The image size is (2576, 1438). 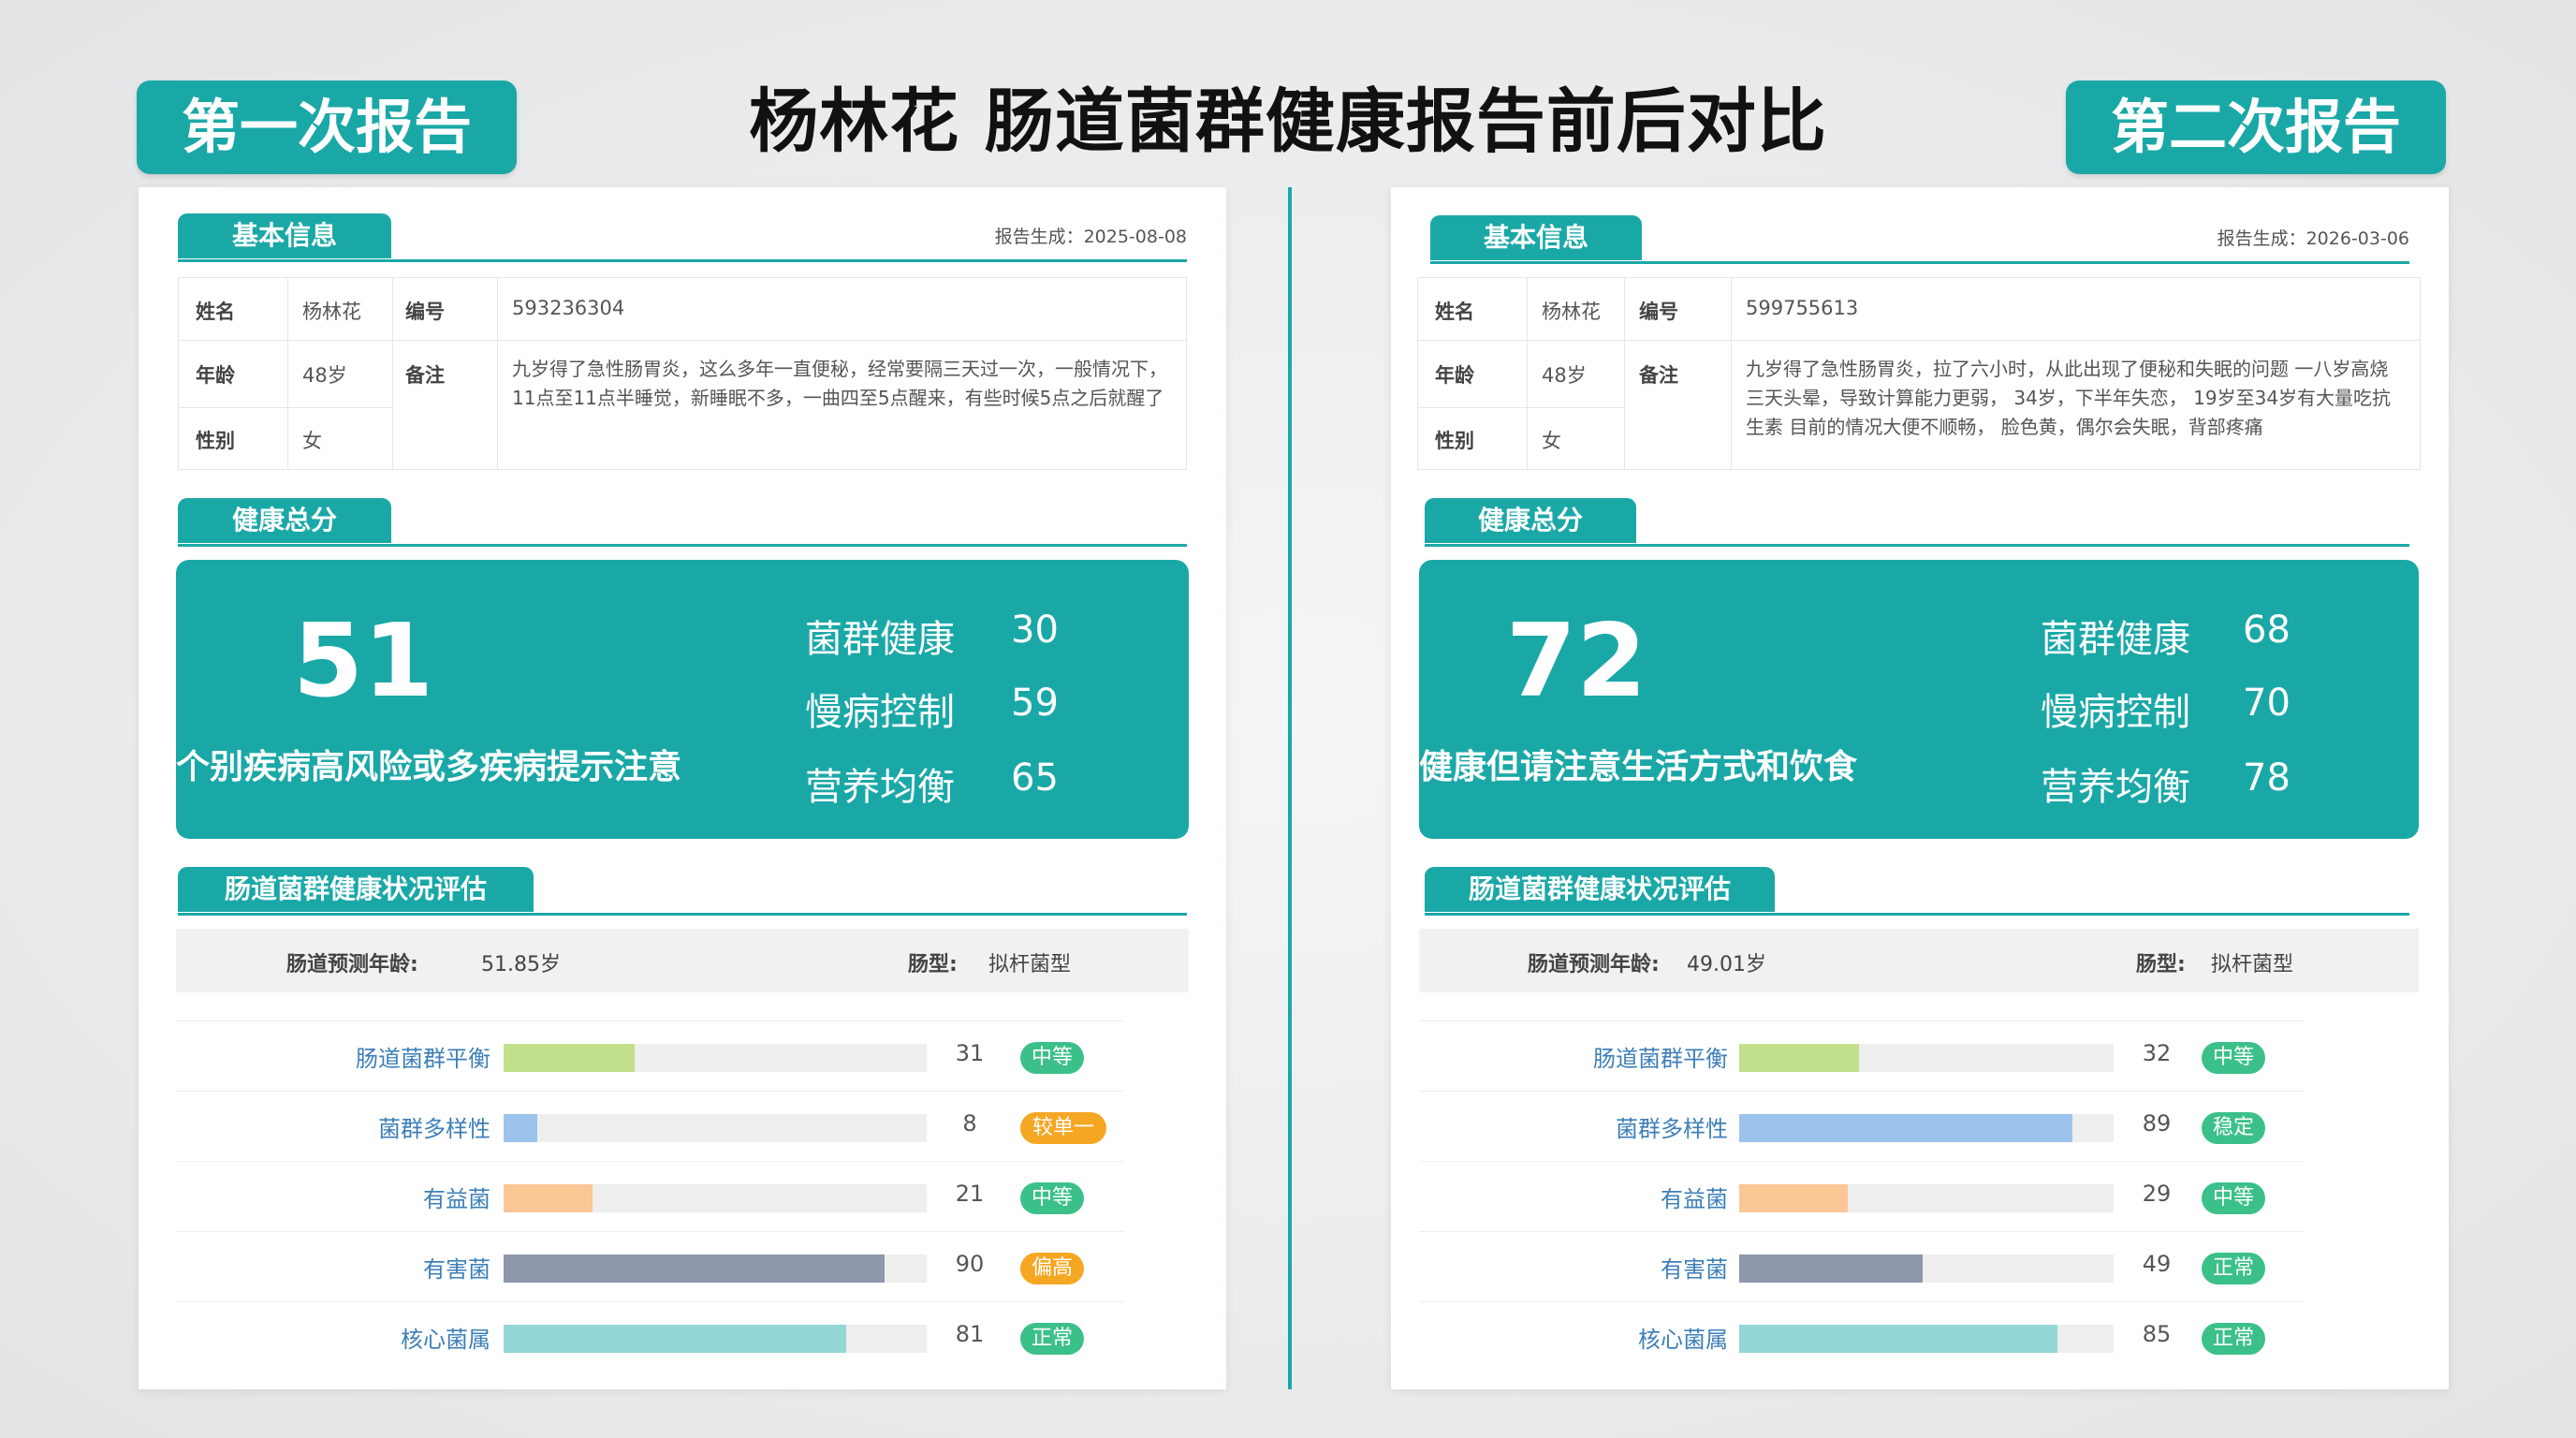 I want to click on status-badge: 较单一, so click(x=1063, y=1128).